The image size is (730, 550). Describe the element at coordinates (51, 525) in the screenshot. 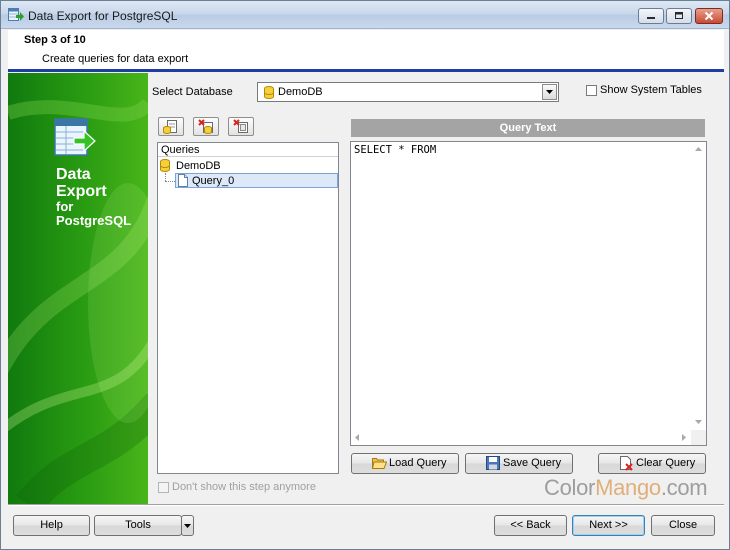

I see `help-button: Help` at that location.